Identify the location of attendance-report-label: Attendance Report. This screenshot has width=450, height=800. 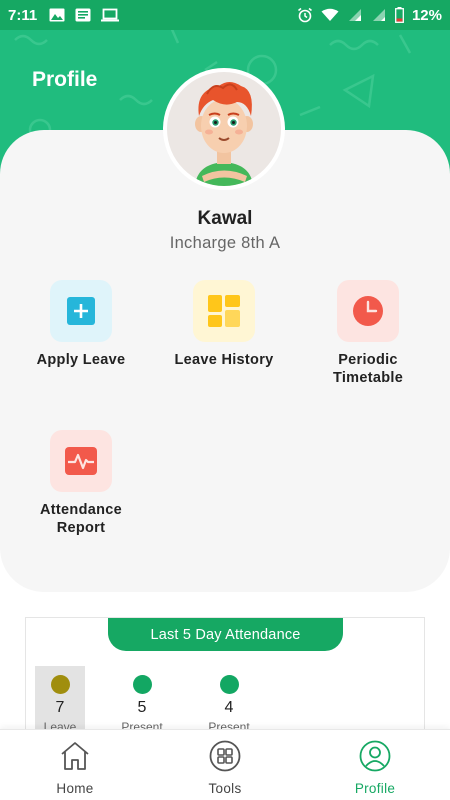
(81, 519).